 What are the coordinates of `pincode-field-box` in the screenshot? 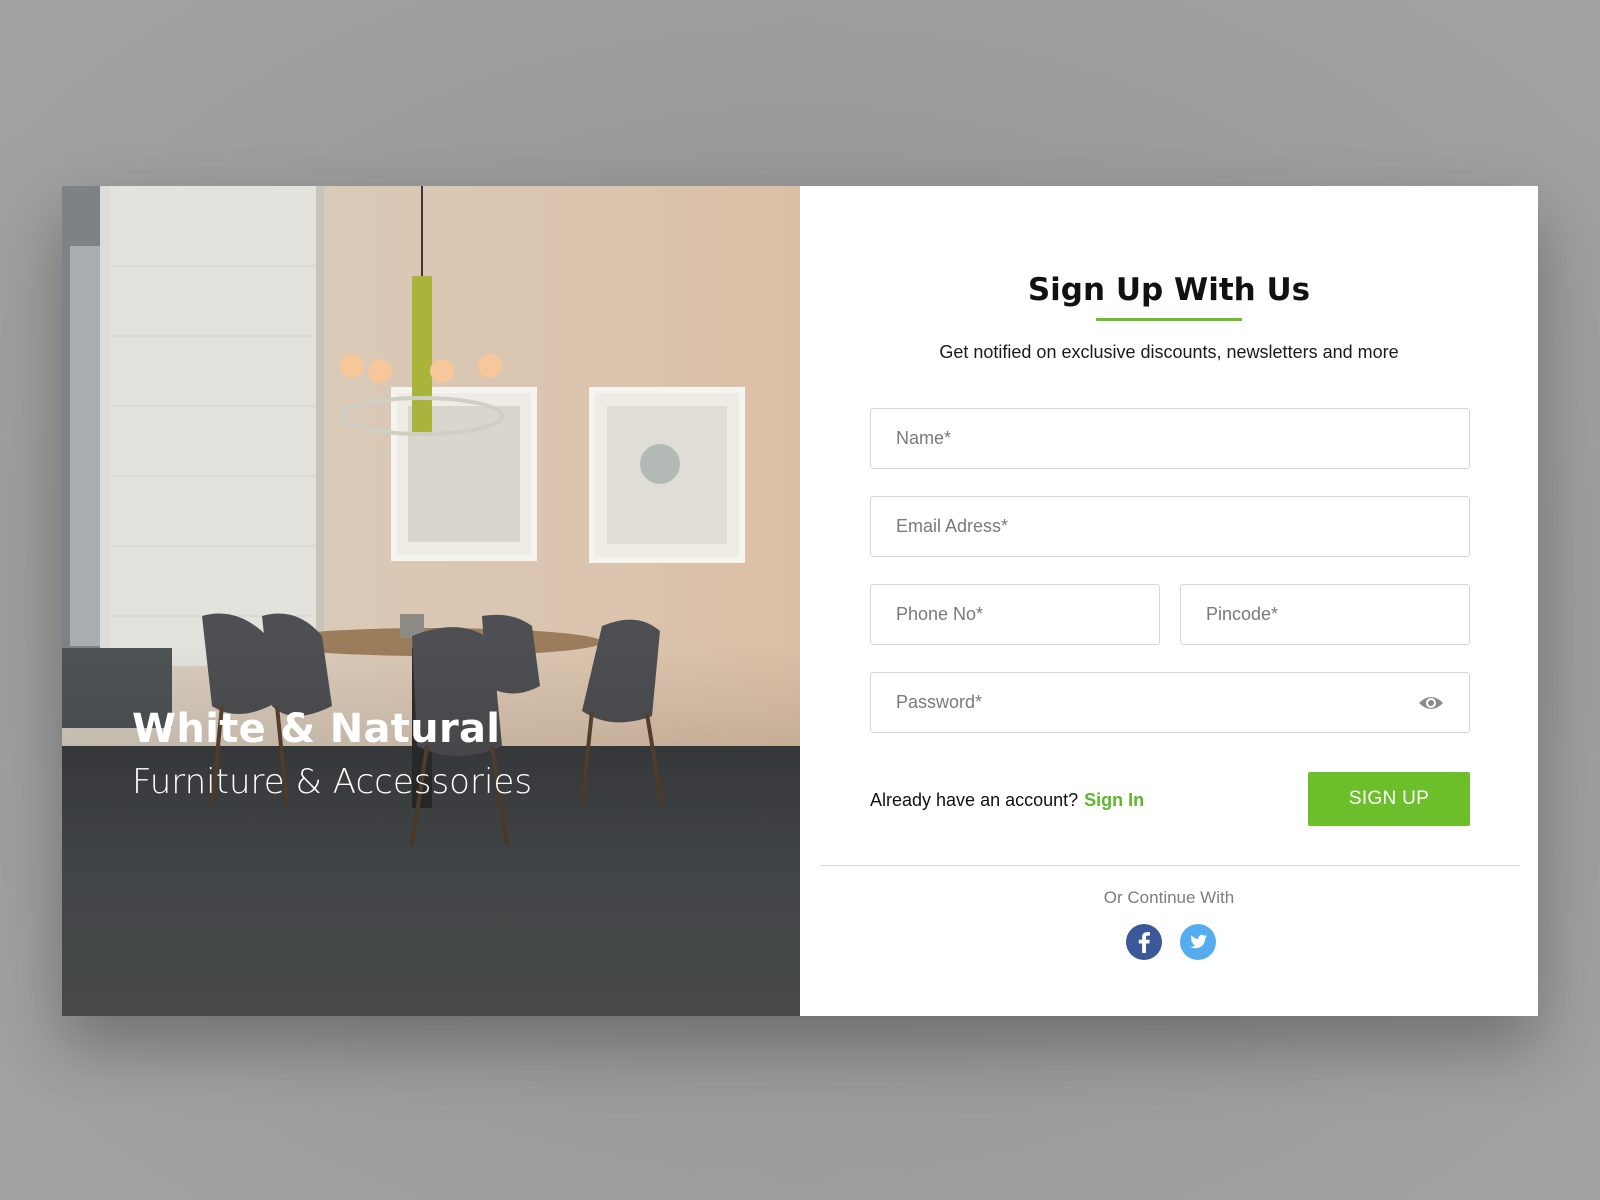 It's located at (1325, 614).